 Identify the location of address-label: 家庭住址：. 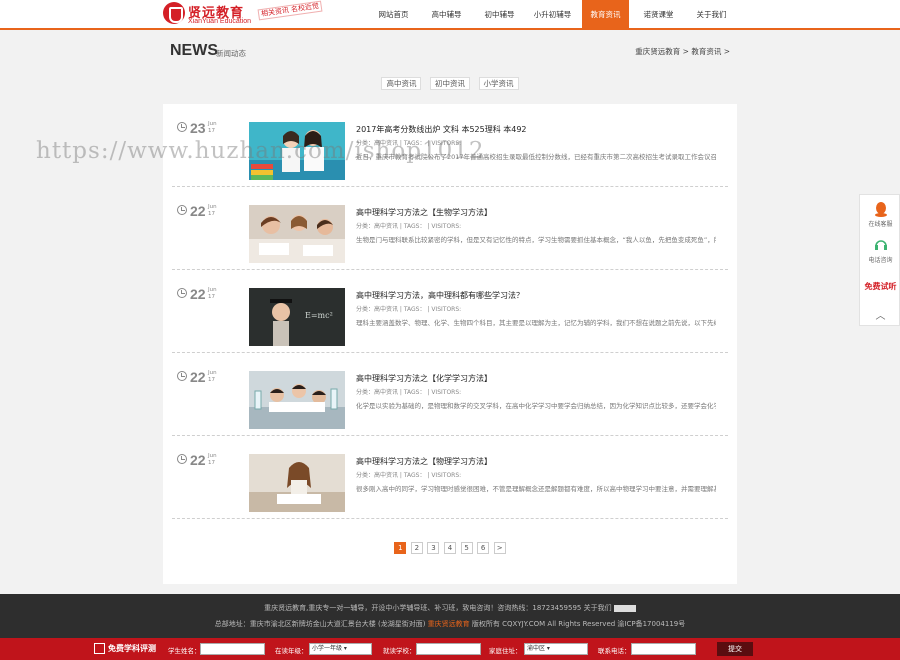
(505, 651).